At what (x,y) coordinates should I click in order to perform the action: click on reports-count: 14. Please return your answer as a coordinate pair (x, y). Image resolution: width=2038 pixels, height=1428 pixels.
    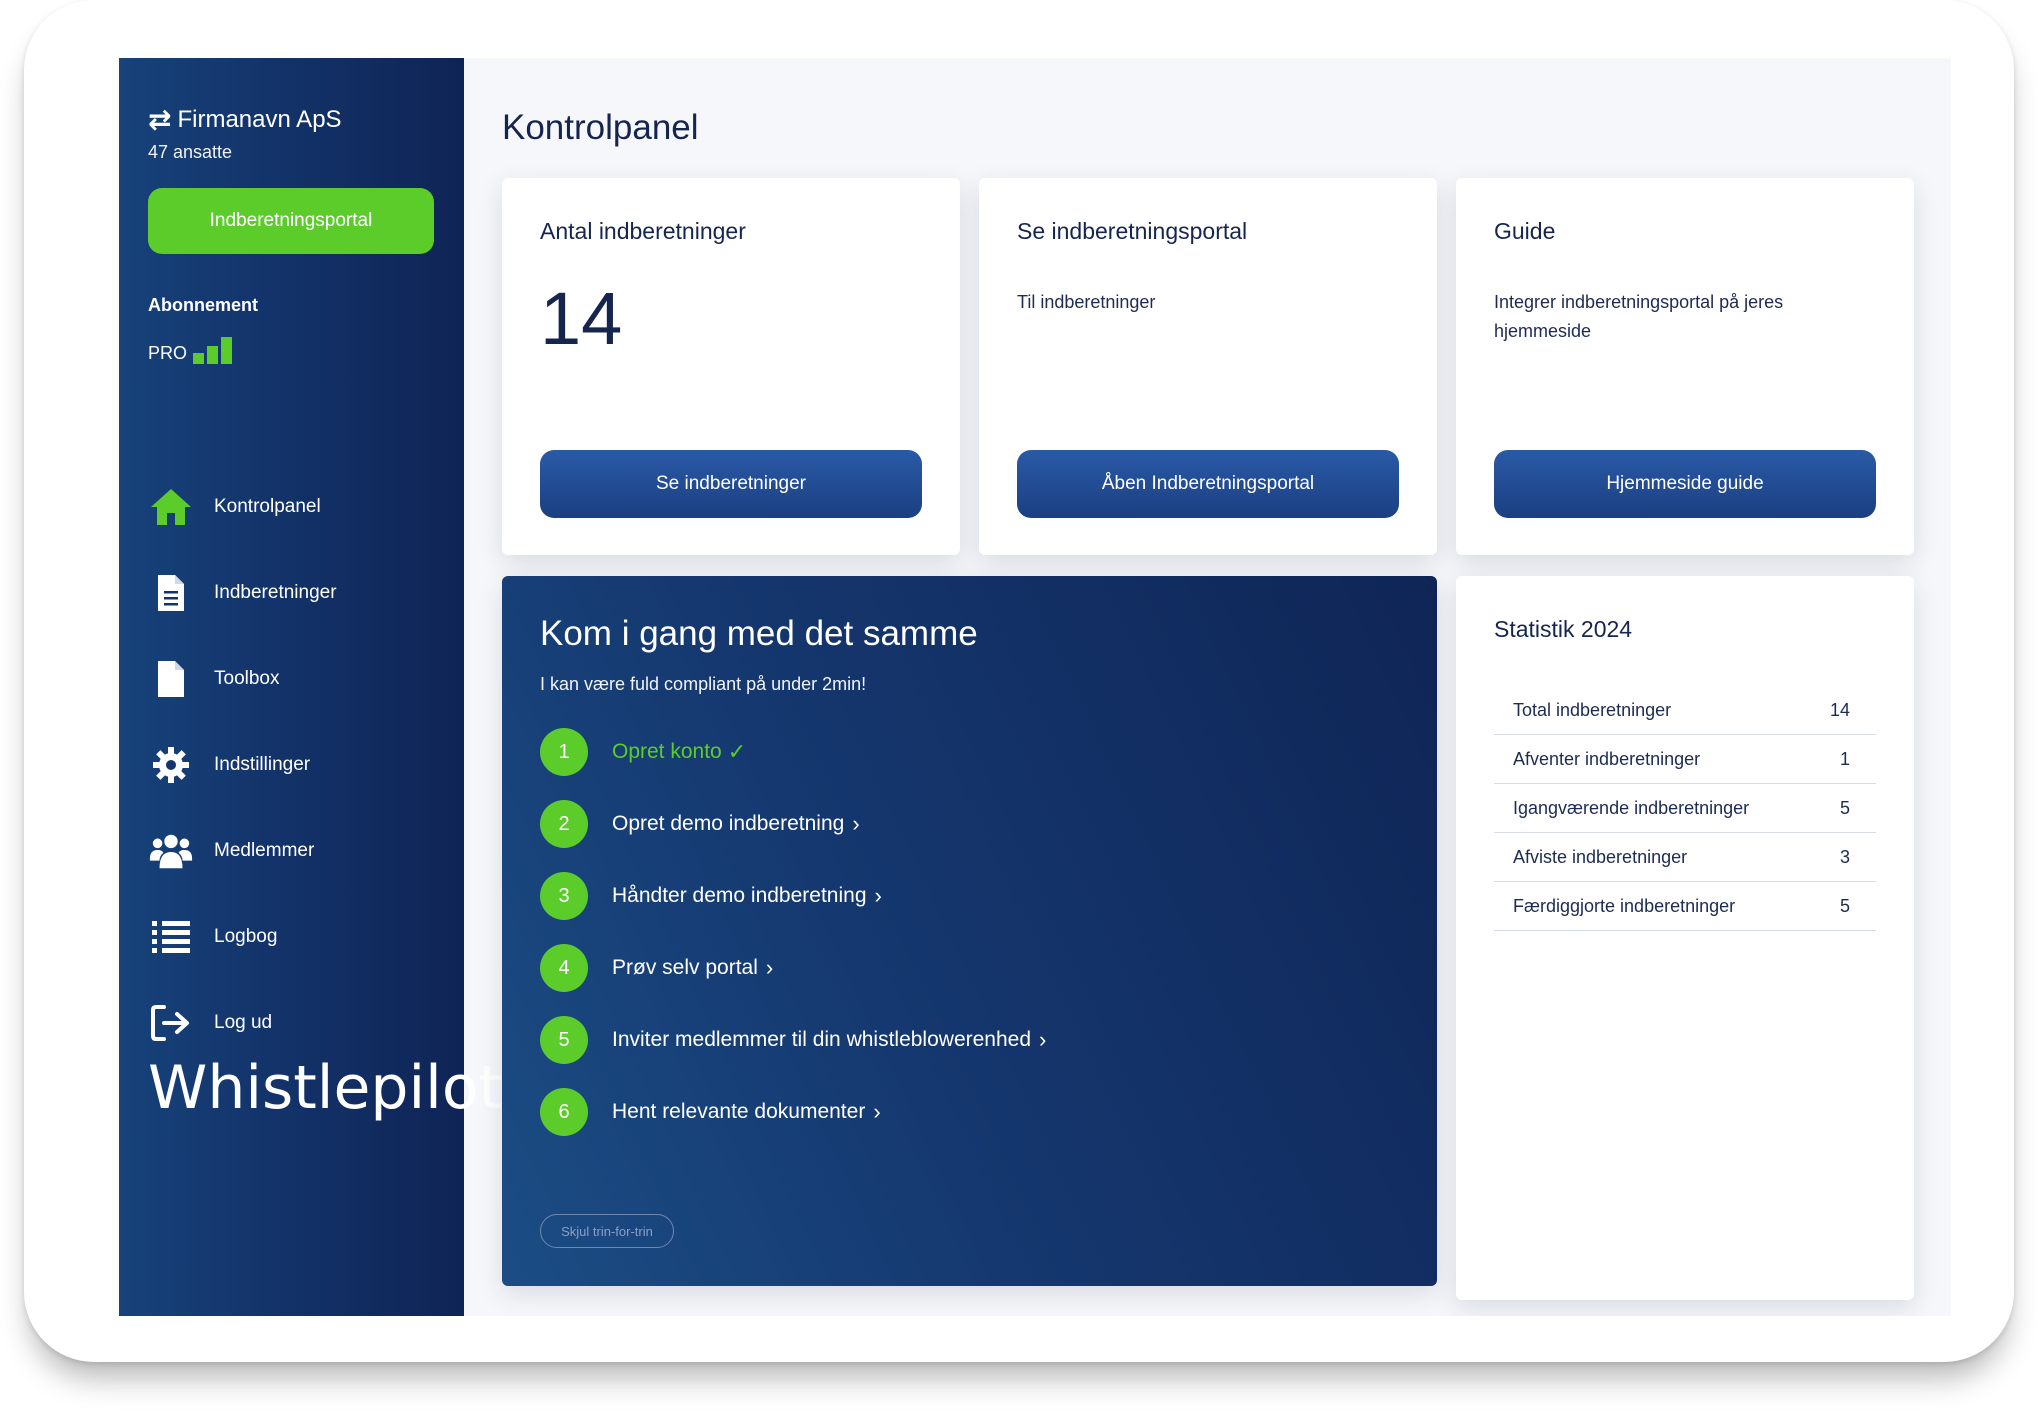
    Looking at the image, I should click on (581, 318).